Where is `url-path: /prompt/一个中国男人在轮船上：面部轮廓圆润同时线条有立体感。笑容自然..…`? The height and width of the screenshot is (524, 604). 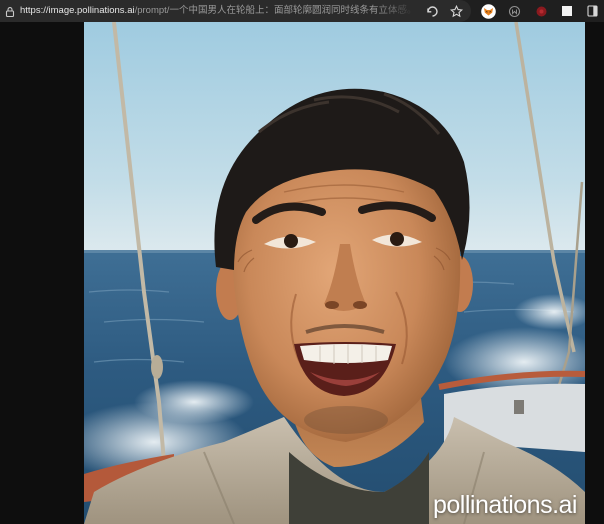
url-path: /prompt/一个中国男人在轮船上：面部轮廓圆润同时线条有立体感。笑容自然..… is located at coordinates (274, 10).